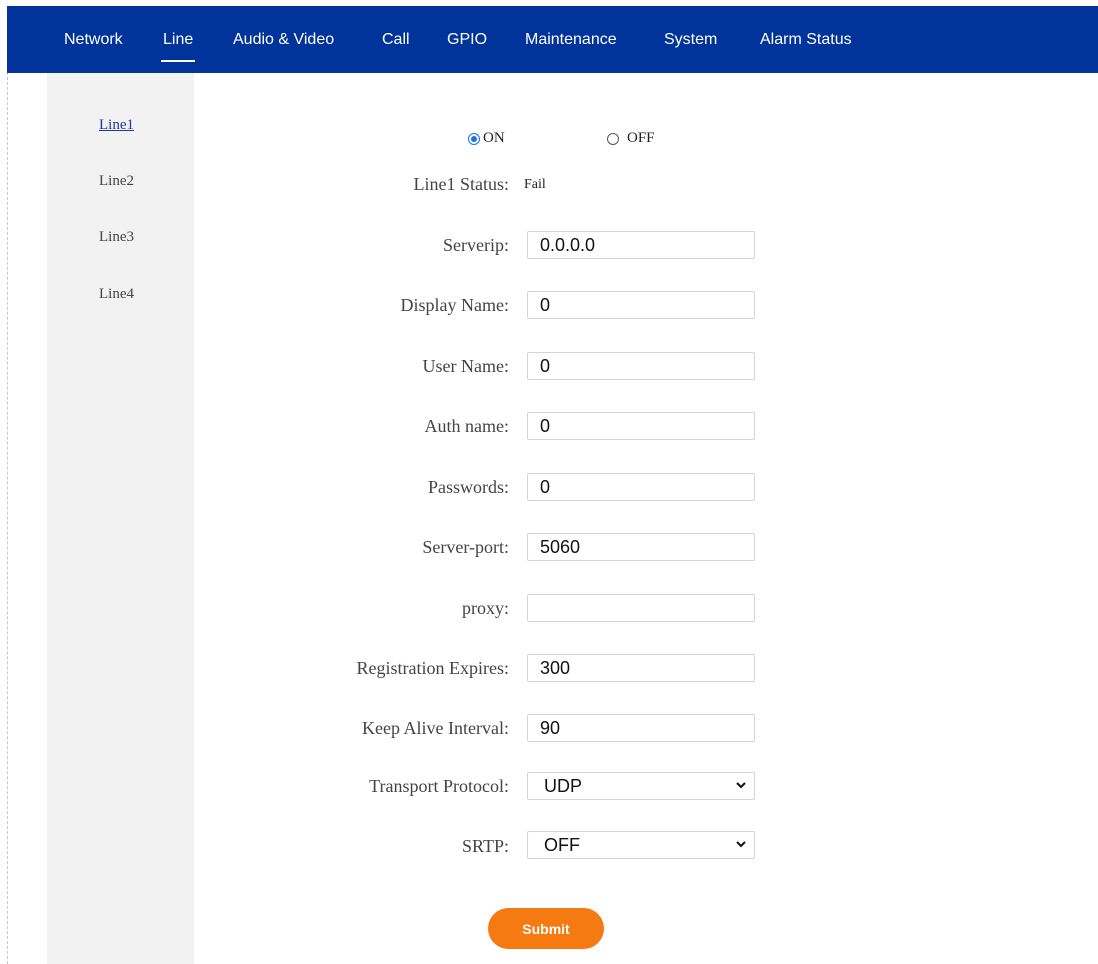  Describe the element at coordinates (641, 426) in the screenshot. I see `auth-name-input` at that location.